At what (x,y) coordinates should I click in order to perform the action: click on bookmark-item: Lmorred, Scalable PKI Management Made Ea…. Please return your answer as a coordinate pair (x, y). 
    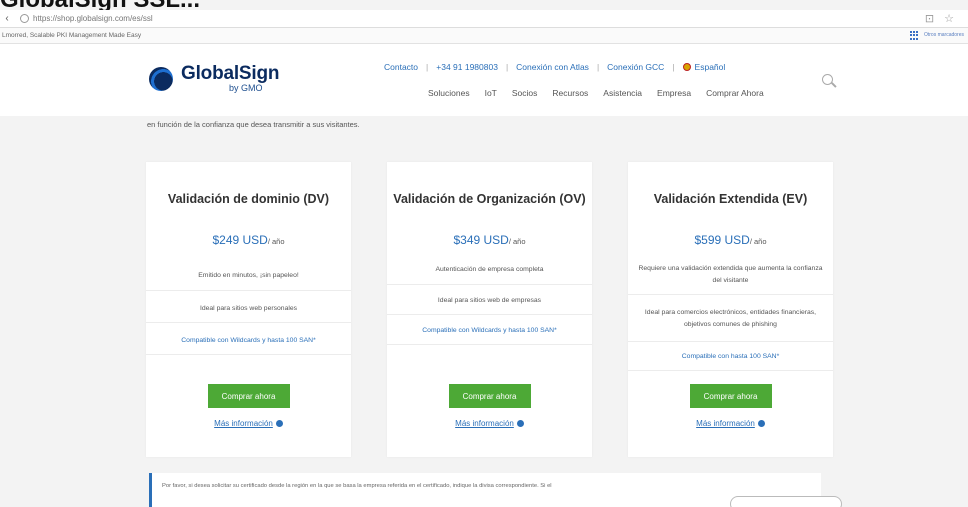
    Looking at the image, I should click on (71, 35).